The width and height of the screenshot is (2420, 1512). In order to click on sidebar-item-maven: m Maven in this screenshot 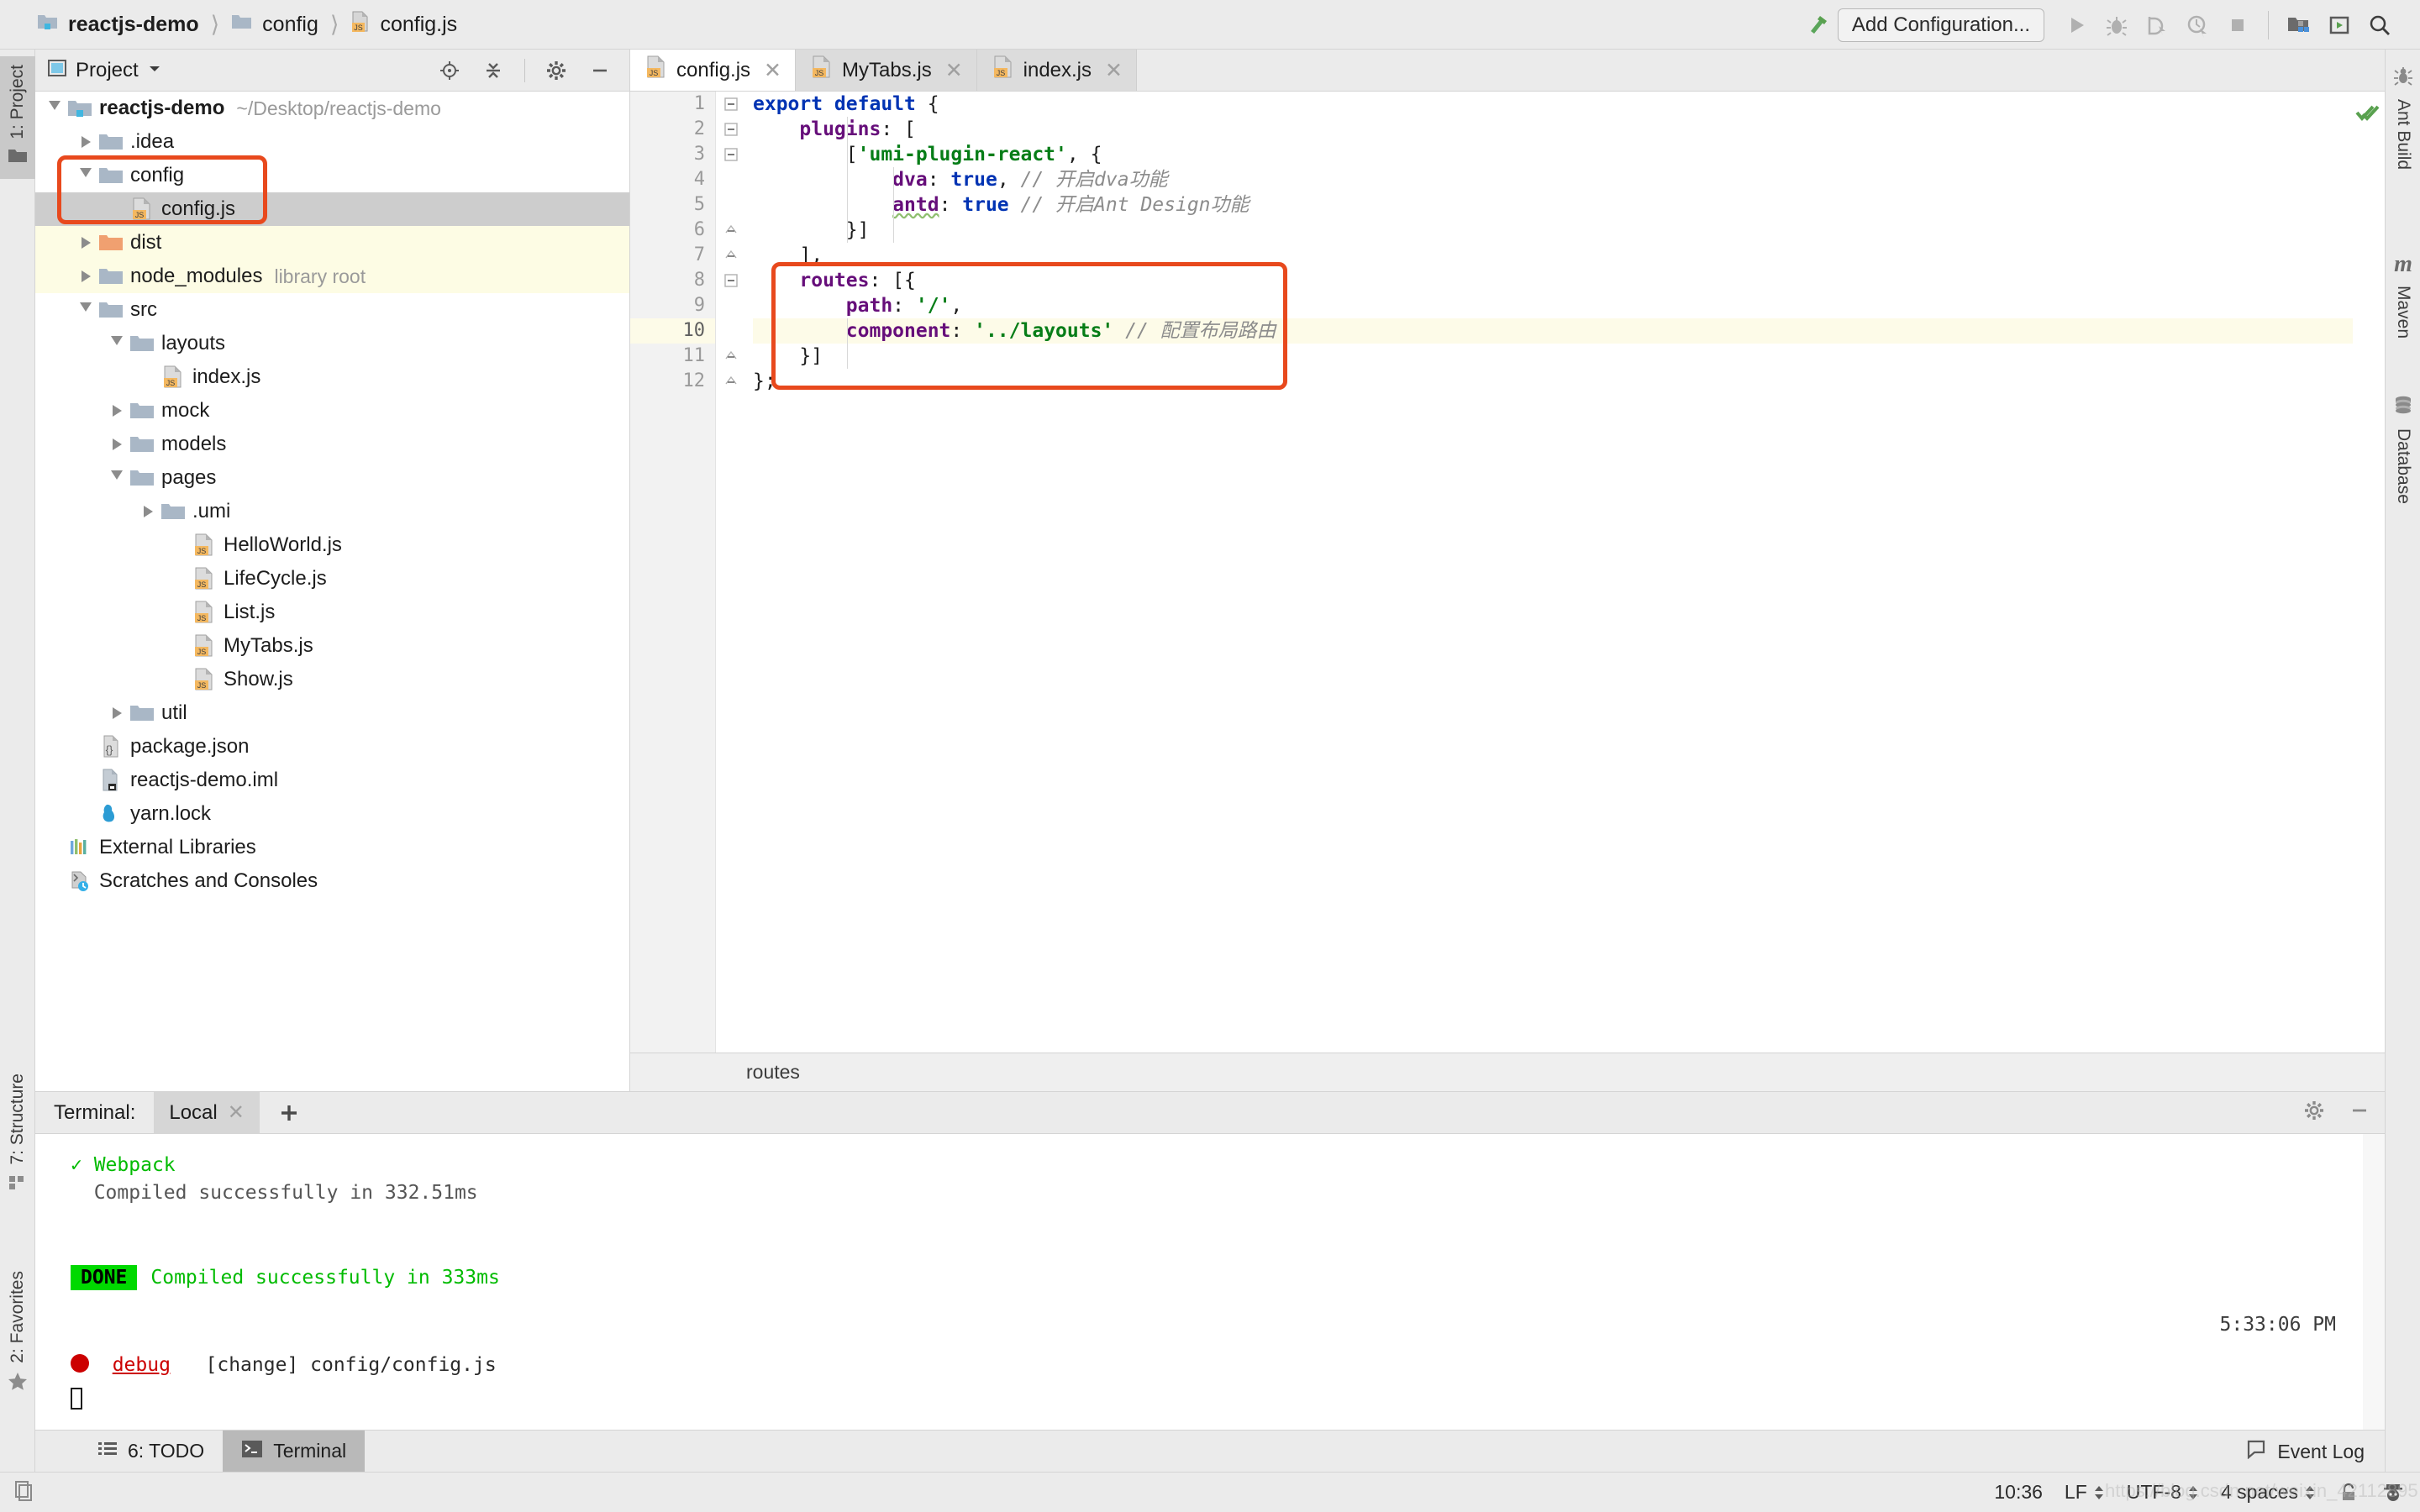, I will do `click(2403, 295)`.